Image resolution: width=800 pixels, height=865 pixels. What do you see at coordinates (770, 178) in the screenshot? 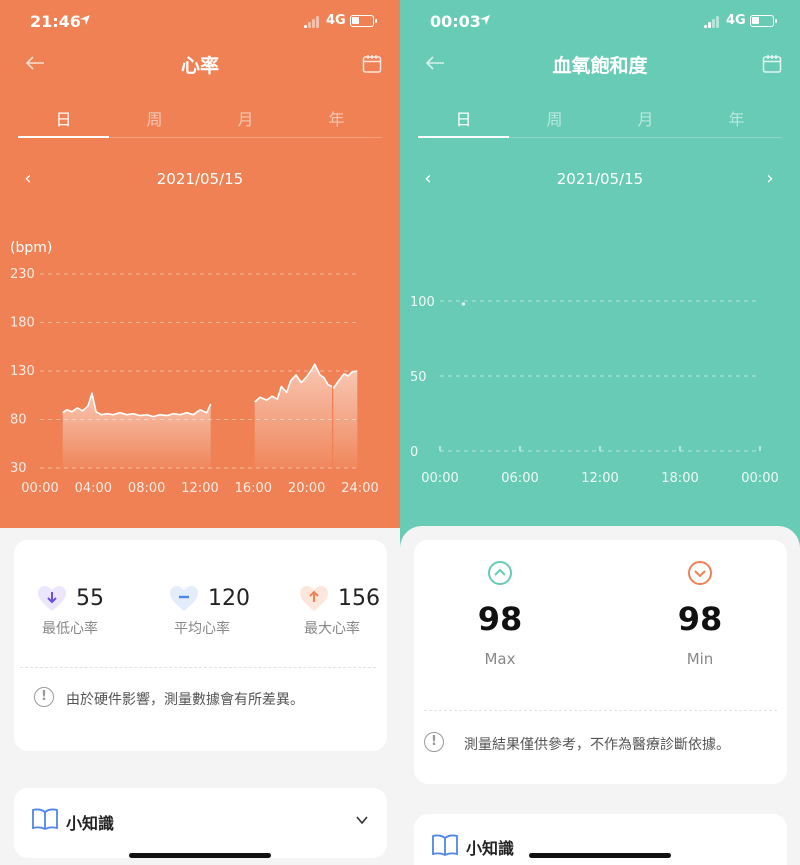
I see `next-date-button: ›` at bounding box center [770, 178].